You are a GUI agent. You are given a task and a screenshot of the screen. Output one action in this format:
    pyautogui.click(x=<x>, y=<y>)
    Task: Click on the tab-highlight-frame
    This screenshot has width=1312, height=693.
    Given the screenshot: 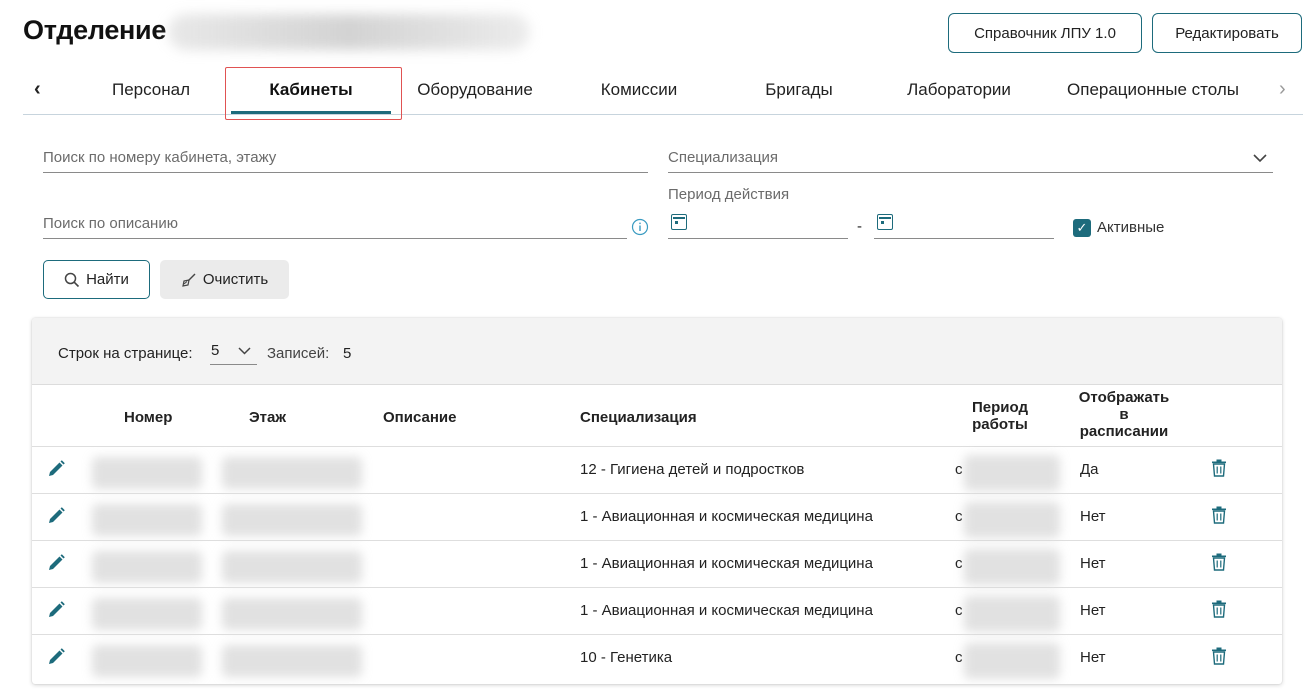 What is the action you would take?
    pyautogui.click(x=313, y=93)
    